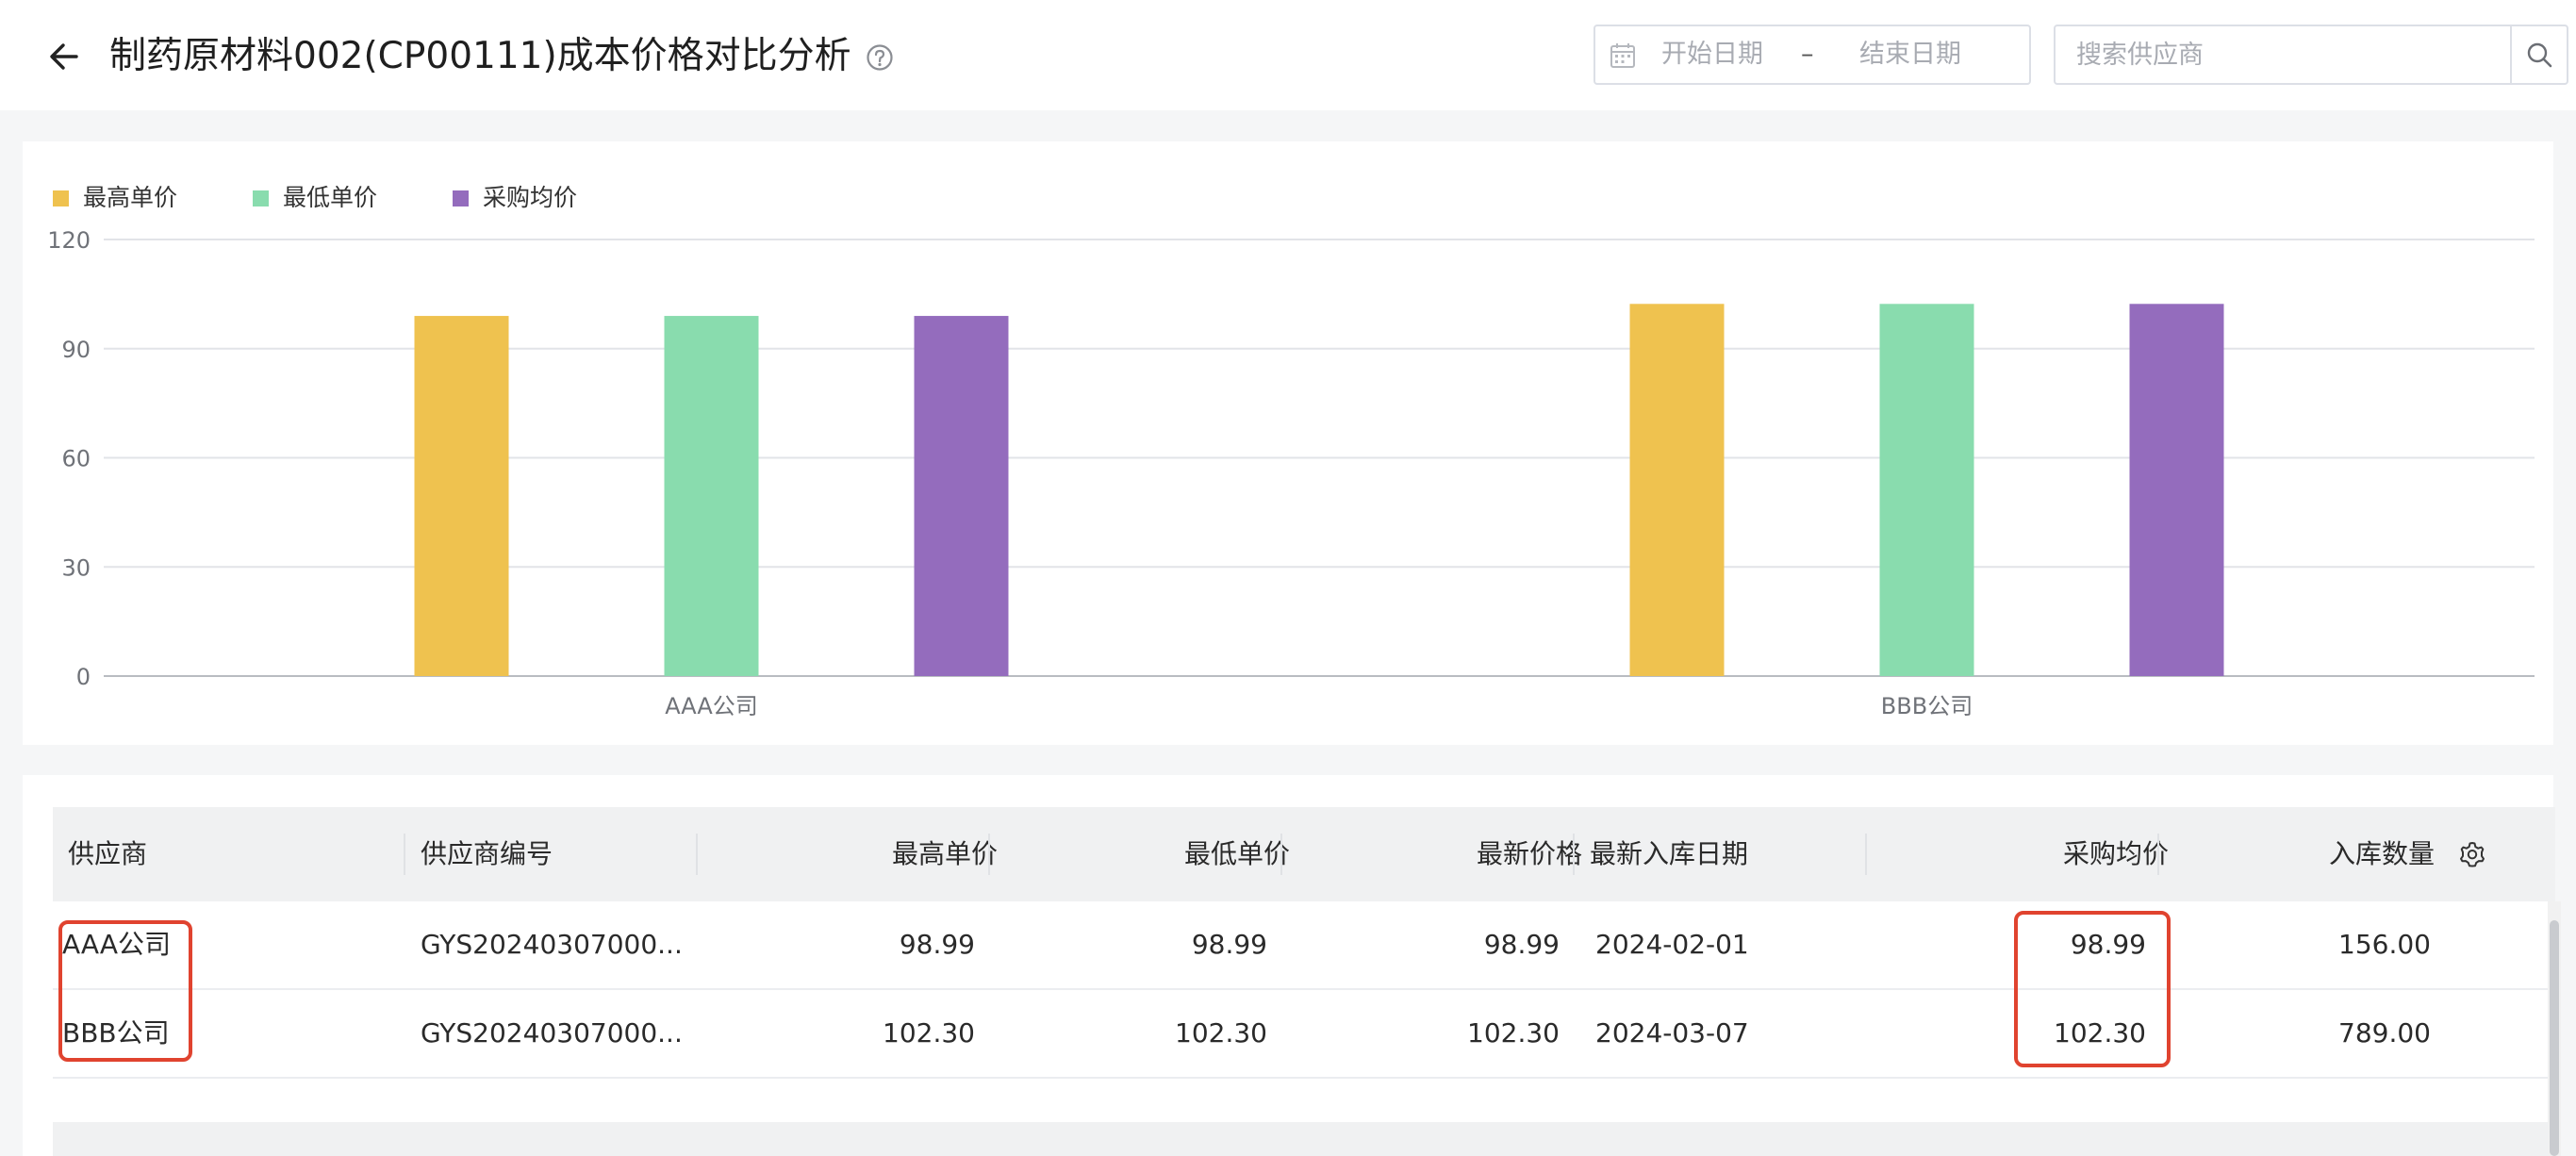  What do you see at coordinates (76, 350) in the screenshot?
I see `y-tick-label: 90` at bounding box center [76, 350].